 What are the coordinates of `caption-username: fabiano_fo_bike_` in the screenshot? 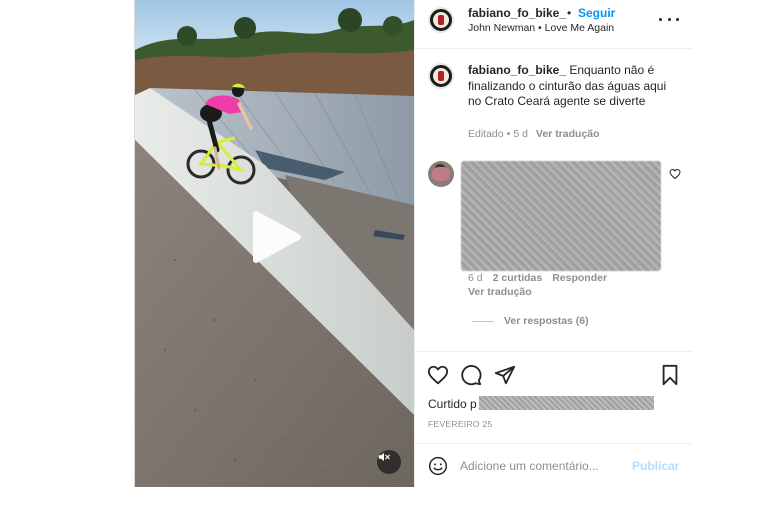 It's located at (517, 70).